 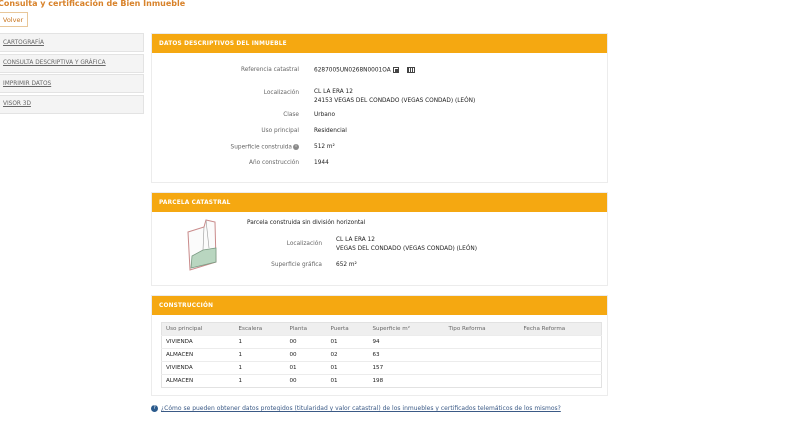 I want to click on table-row: ALMACEN 1 00 01 198, so click(x=381, y=381).